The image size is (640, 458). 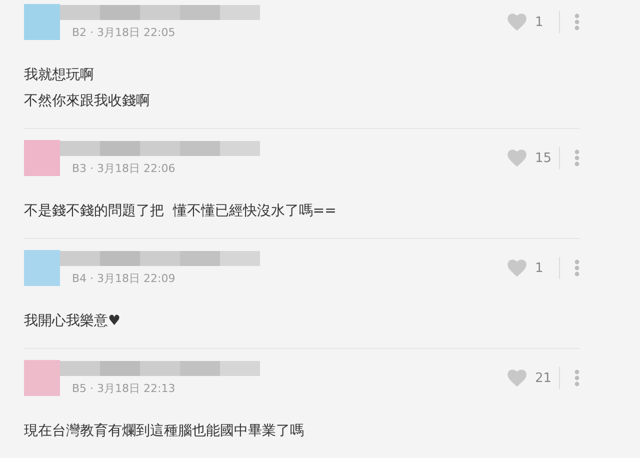 I want to click on comment-text: 不然你來跟我收錢啊, so click(x=87, y=101).